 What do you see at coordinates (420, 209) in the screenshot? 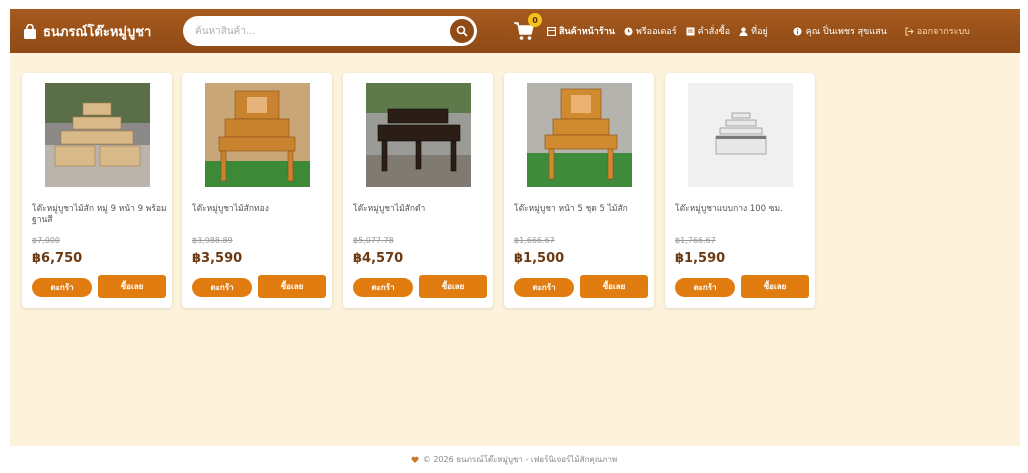
I see `product-name: โต๊ะหมู่บูชาไม้สักดำ` at bounding box center [420, 209].